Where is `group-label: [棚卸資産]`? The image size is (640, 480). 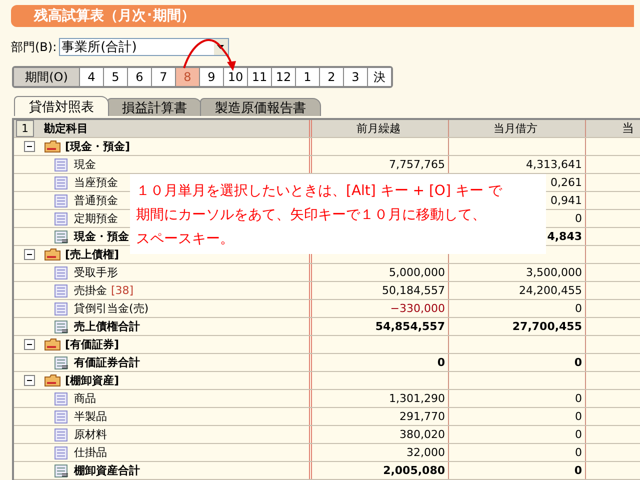
group-label: [棚卸資産] is located at coordinates (92, 380).